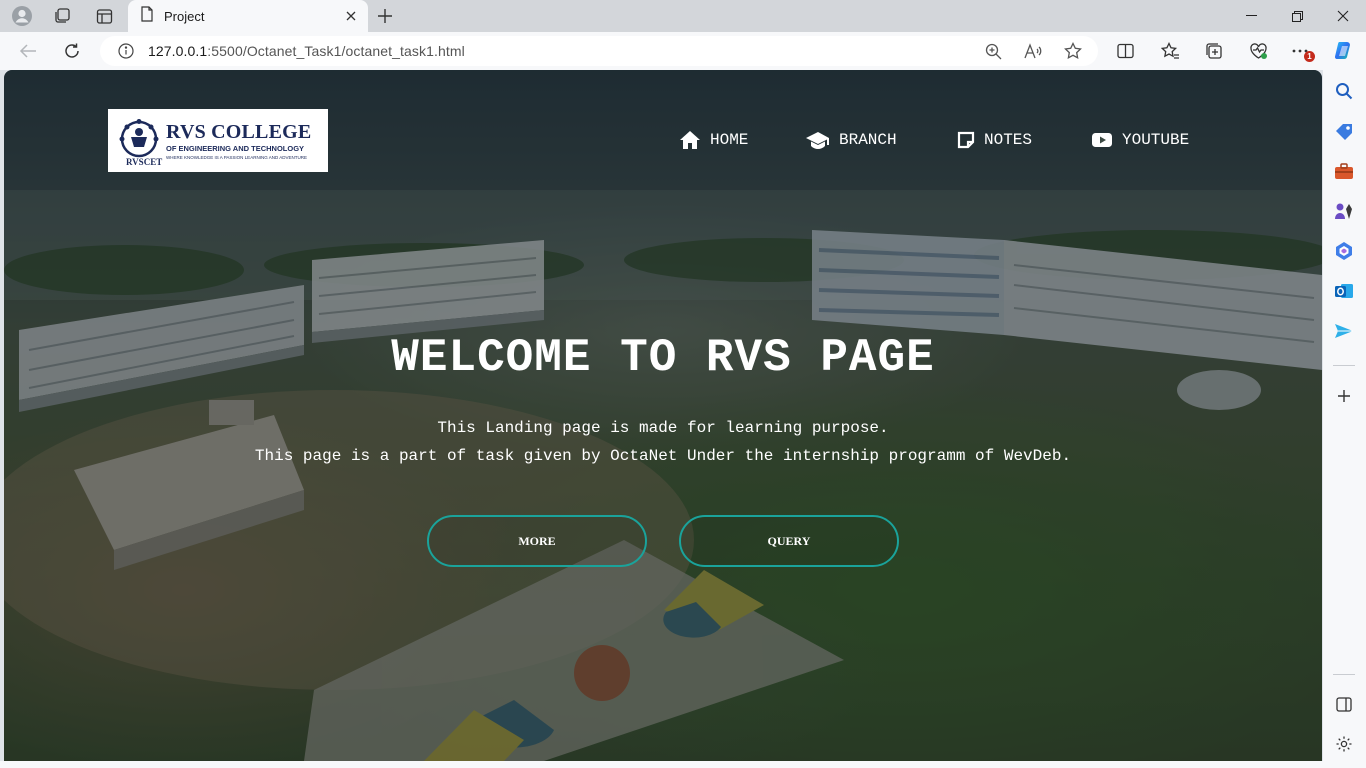 The height and width of the screenshot is (768, 1366). What do you see at coordinates (28, 51) in the screenshot?
I see `back-button` at bounding box center [28, 51].